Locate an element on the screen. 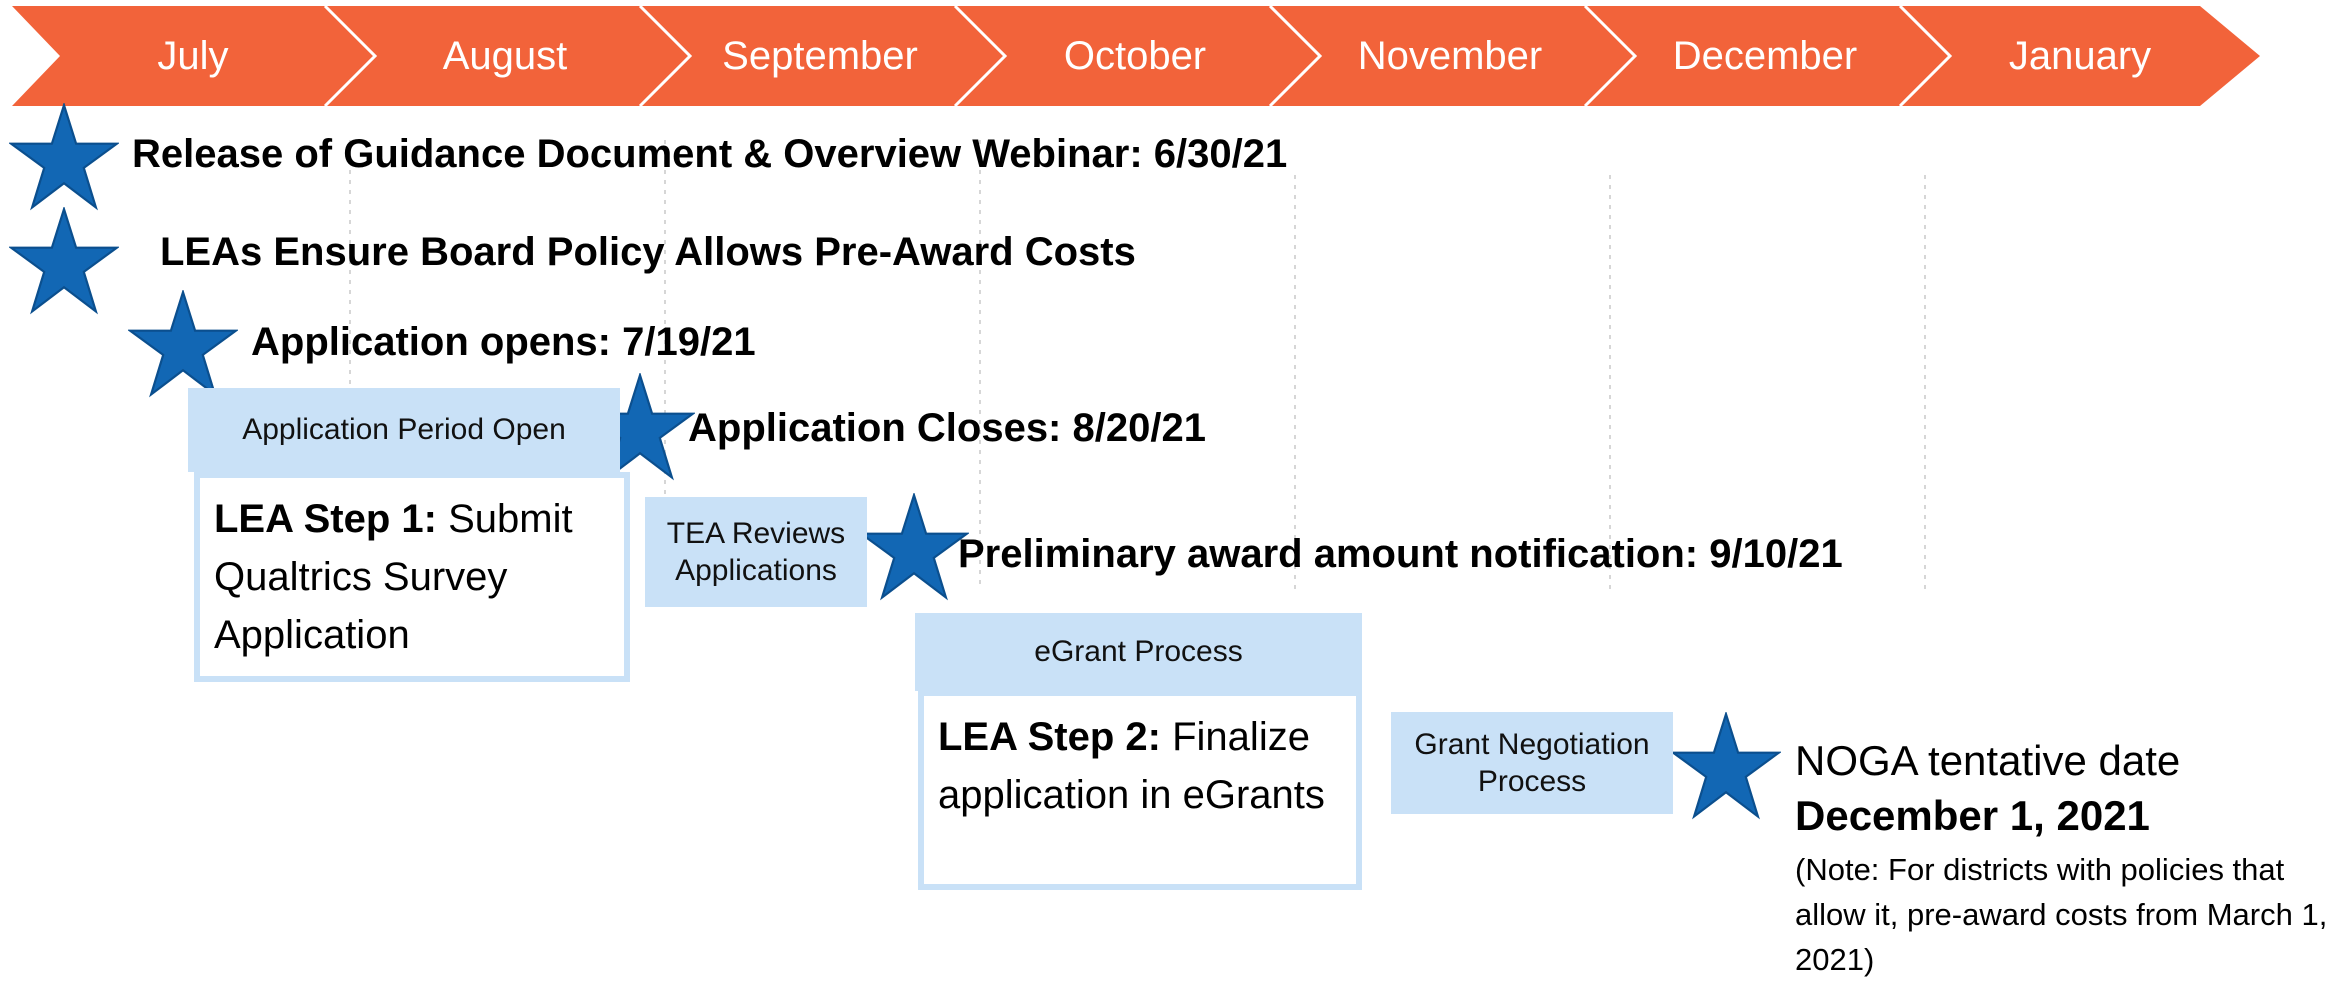 This screenshot has height=983, width=2336. band-grant-negotiation-line1: Grant Negotiation is located at coordinates (1532, 744).